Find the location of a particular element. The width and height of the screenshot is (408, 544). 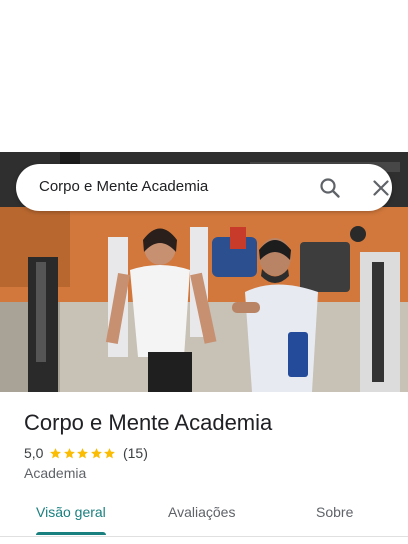

place-title: Corpo e Mente Academia is located at coordinates (148, 422).